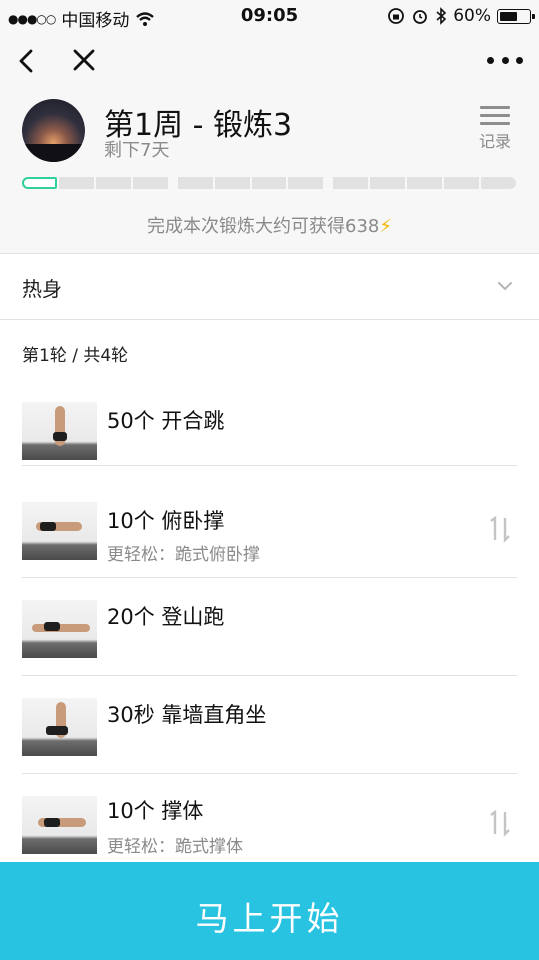 The image size is (539, 960). I want to click on exercise-name: 10个 撑体, so click(155, 811).